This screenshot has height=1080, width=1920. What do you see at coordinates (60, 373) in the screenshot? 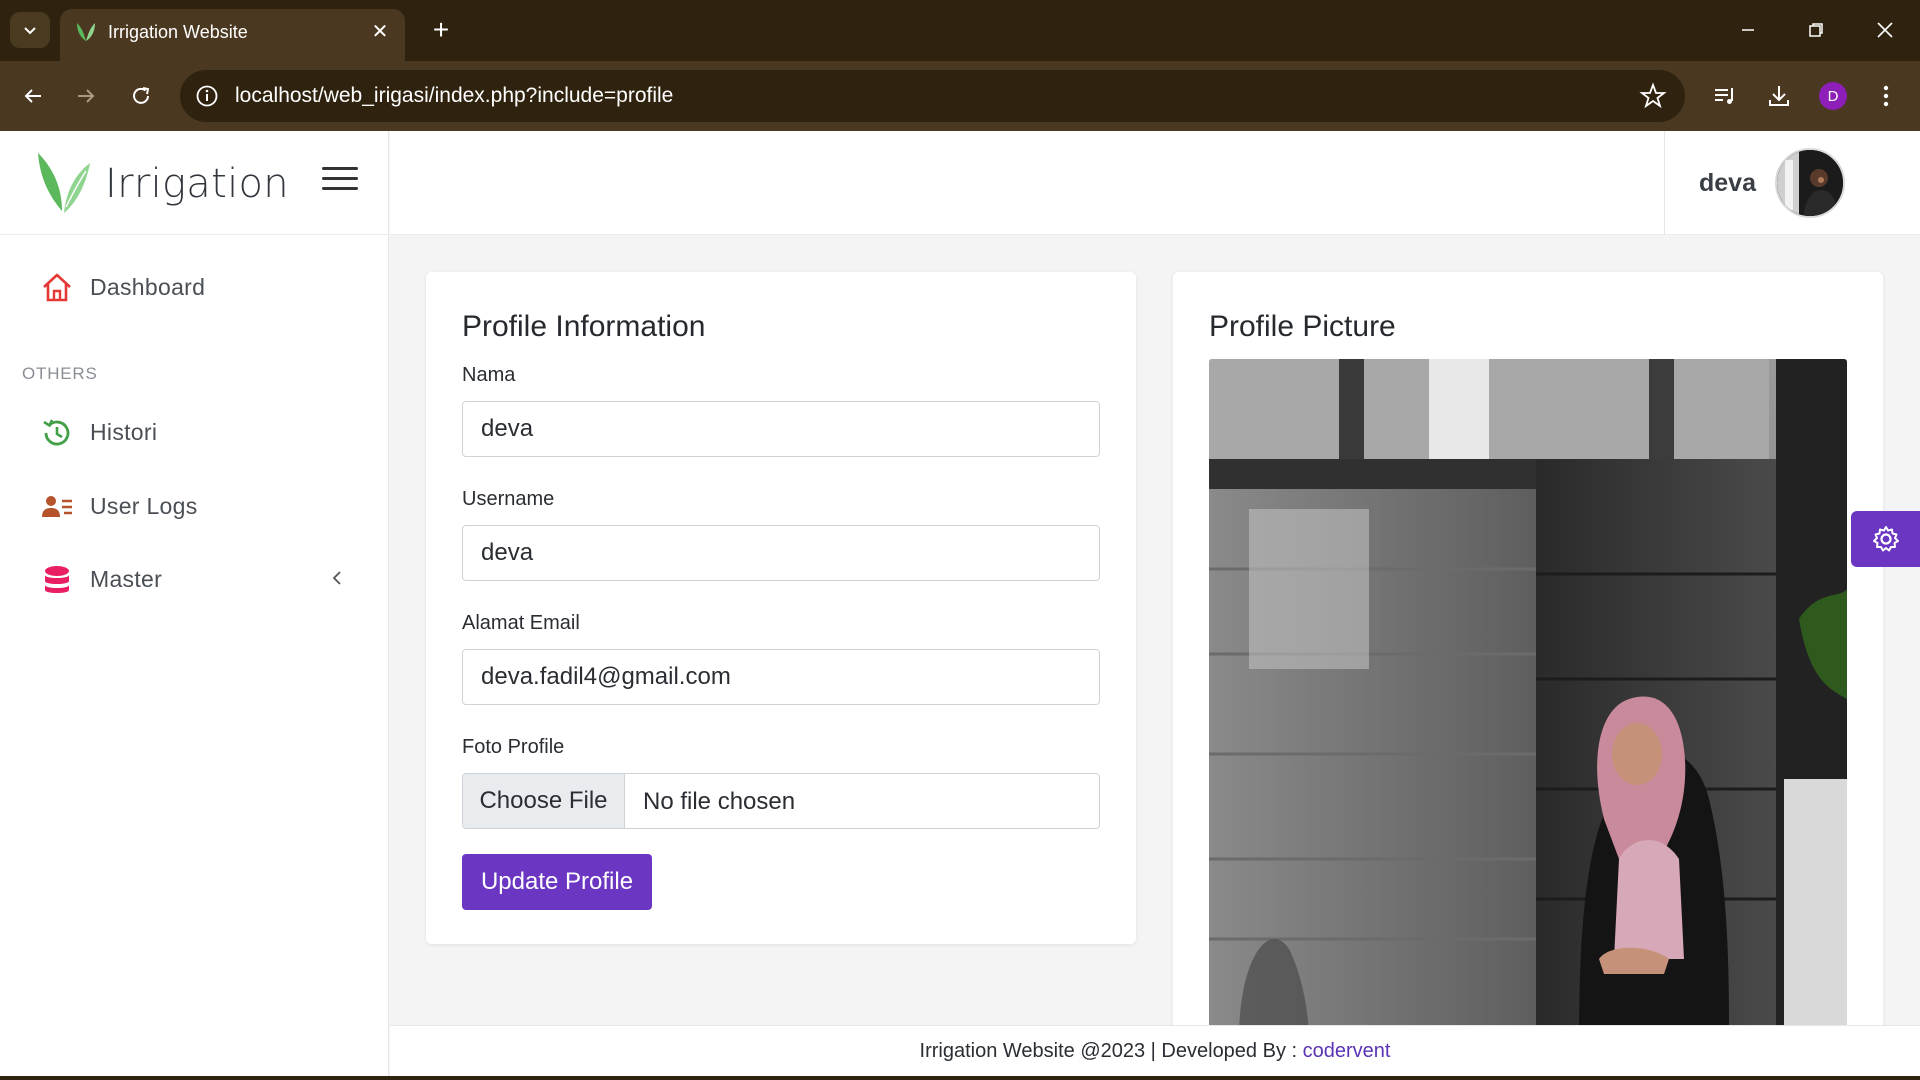
I see `sidebar-section-header: OTHERS` at bounding box center [60, 373].